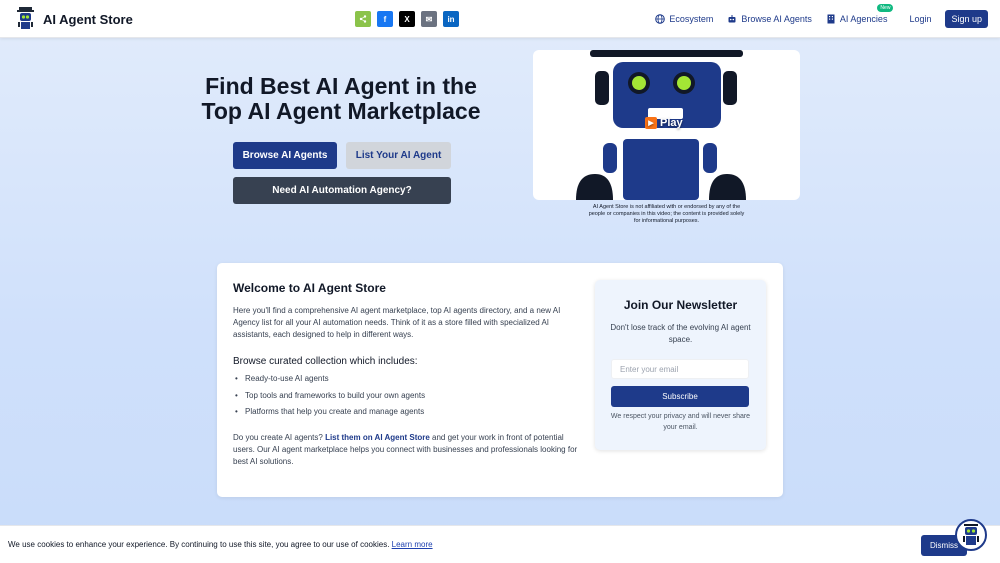  I want to click on brand: AI Agent Store, so click(74, 19).